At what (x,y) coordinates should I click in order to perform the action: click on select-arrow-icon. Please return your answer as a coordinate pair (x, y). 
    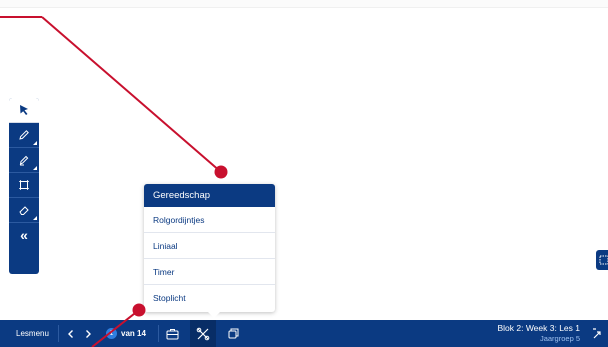
    Looking at the image, I should click on (24, 110).